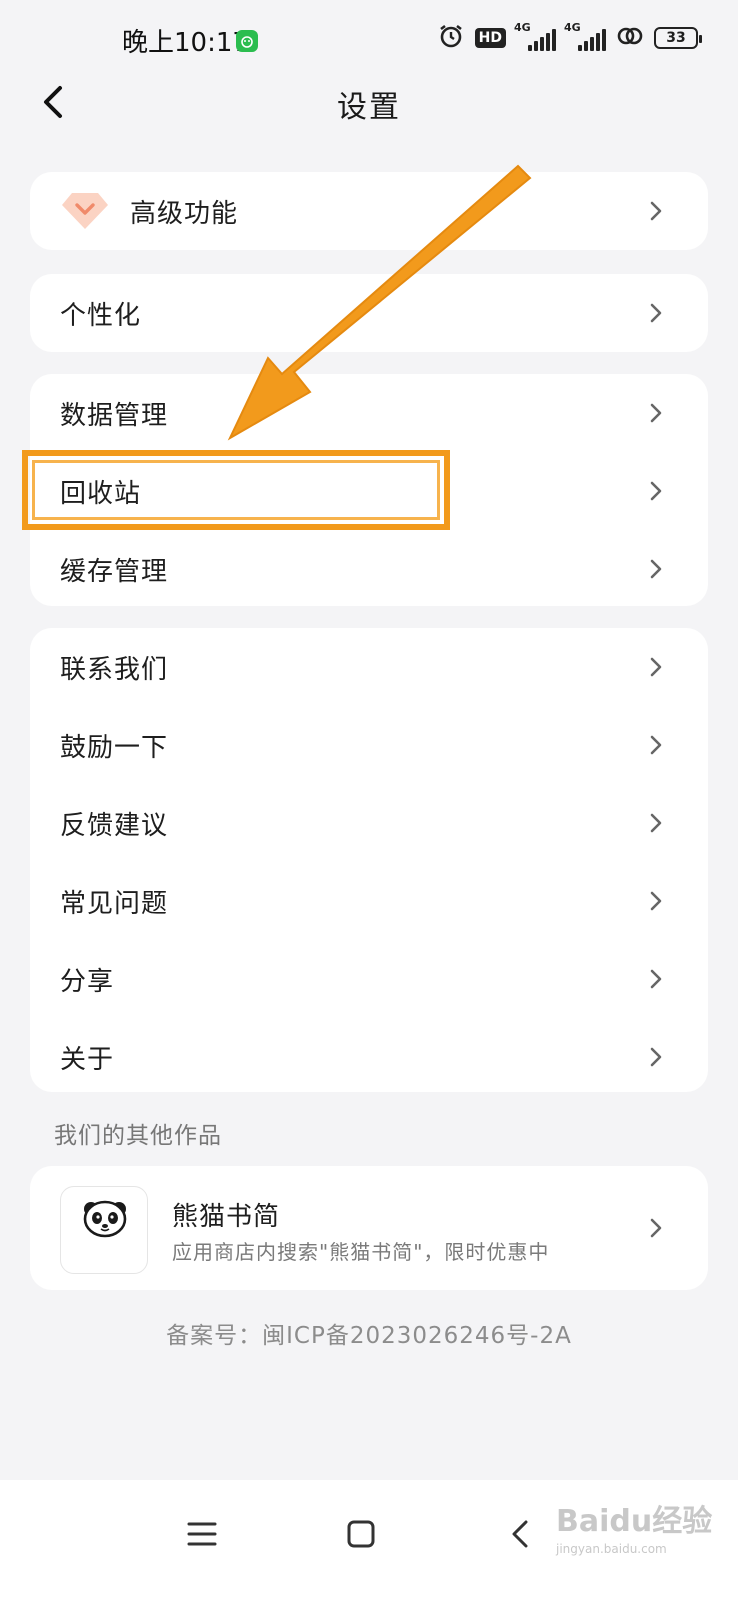  What do you see at coordinates (585, 36) in the screenshot?
I see `signal-icon-2: 4G` at bounding box center [585, 36].